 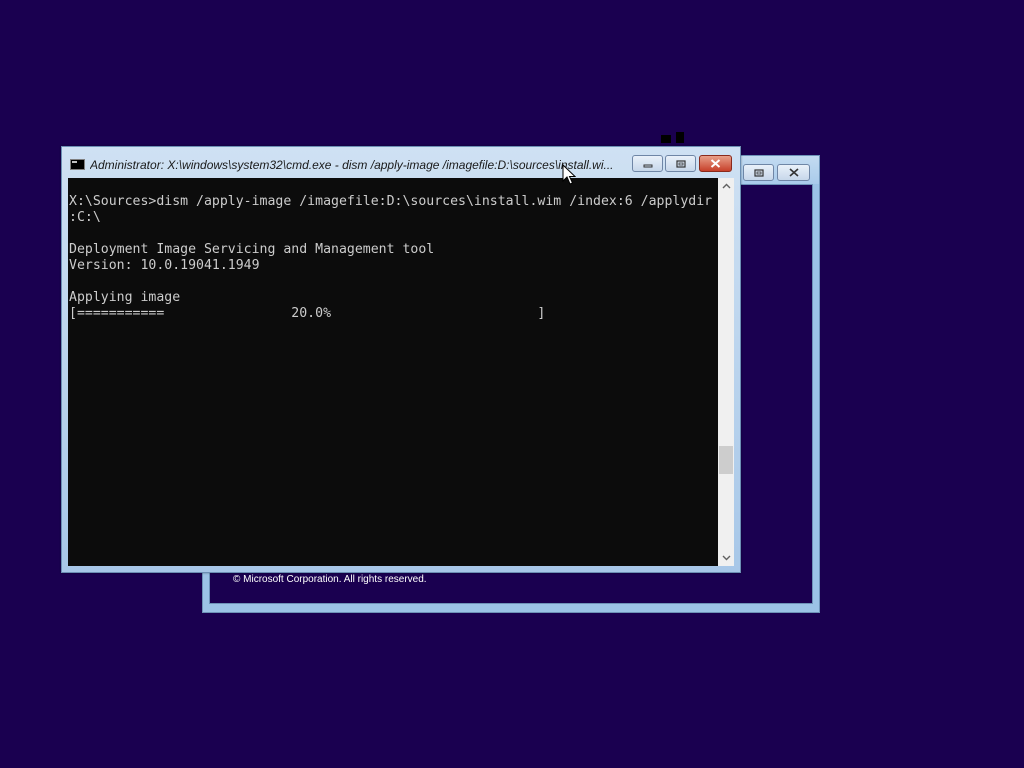 What do you see at coordinates (726, 372) in the screenshot?
I see `vertical-scrollbar` at bounding box center [726, 372].